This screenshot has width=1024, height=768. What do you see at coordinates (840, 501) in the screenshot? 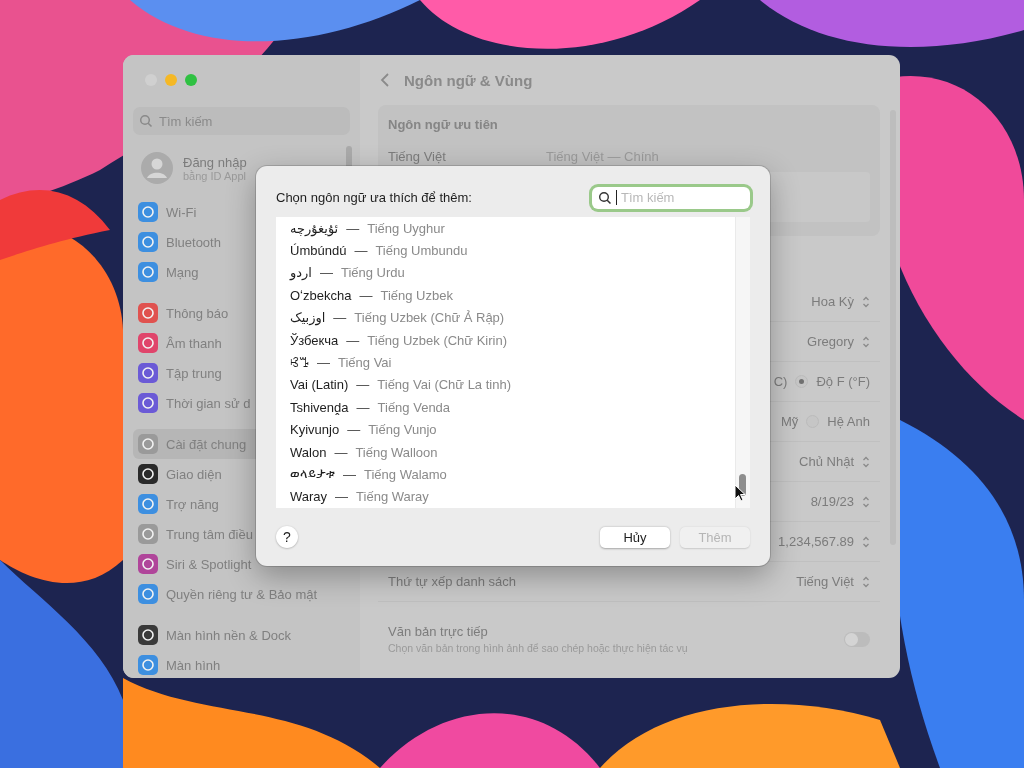
I see `popup-button: 8/19/23` at bounding box center [840, 501].